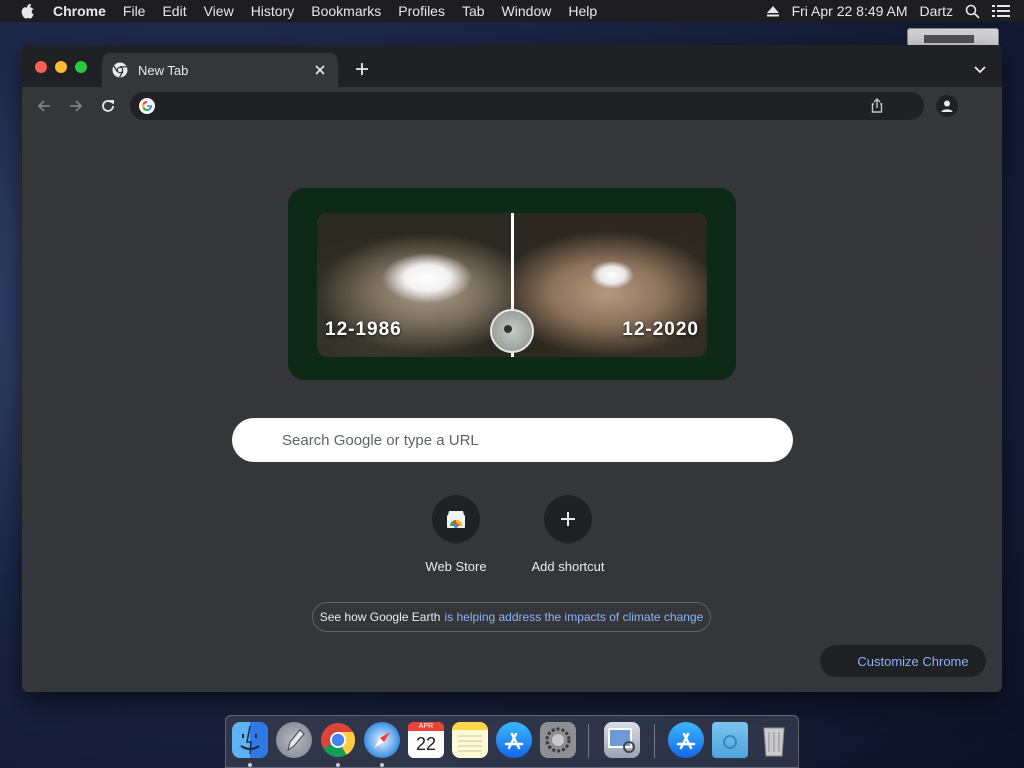 This screenshot has height=768, width=1024. Describe the element at coordinates (568, 566) in the screenshot. I see `shortcut-label: Add shortcut` at that location.